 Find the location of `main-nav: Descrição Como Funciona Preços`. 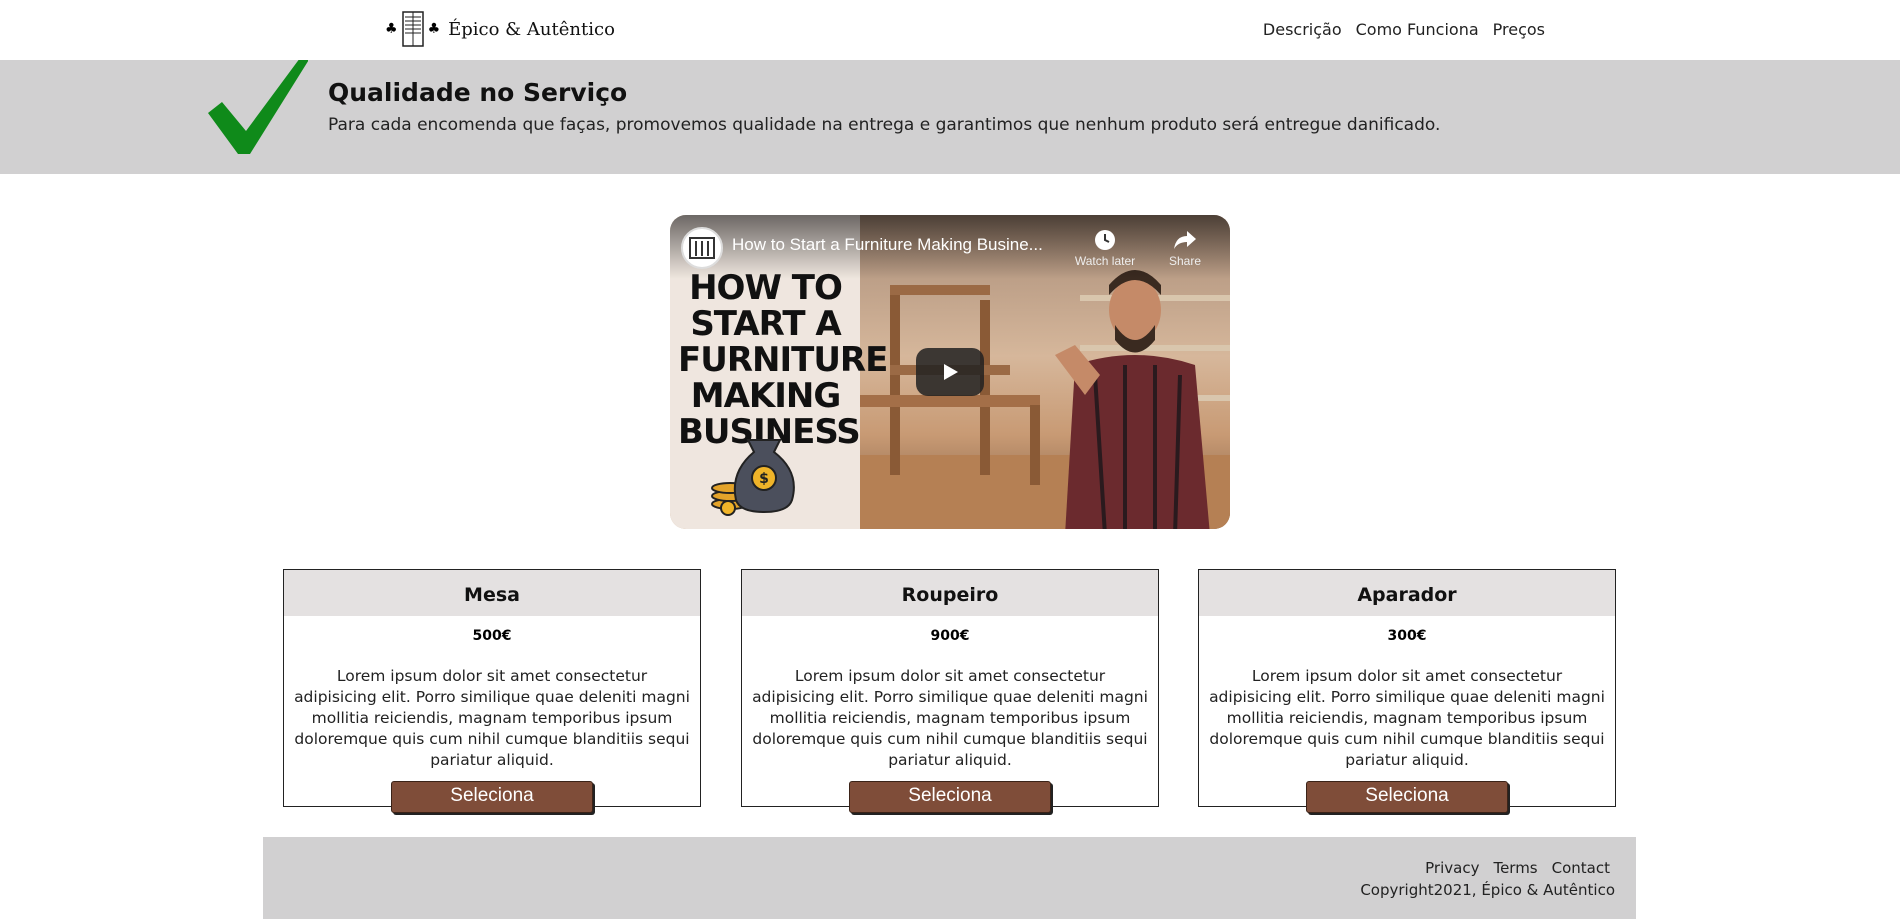

main-nav: Descrição Como Funciona Preços is located at coordinates (1404, 29).